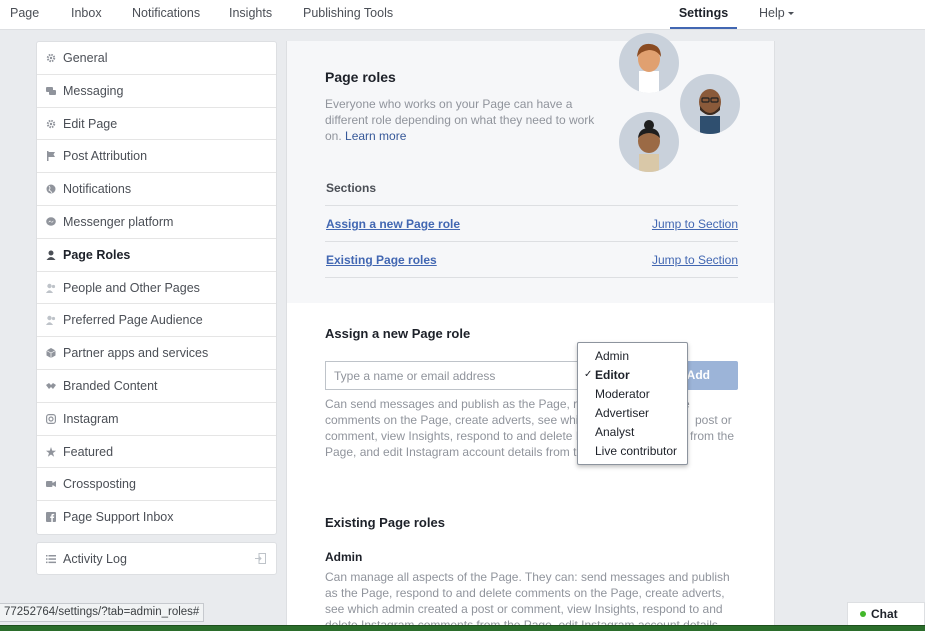 The height and width of the screenshot is (631, 925). What do you see at coordinates (131, 287) in the screenshot?
I see `sidebar-item-label: People and Other Pages` at bounding box center [131, 287].